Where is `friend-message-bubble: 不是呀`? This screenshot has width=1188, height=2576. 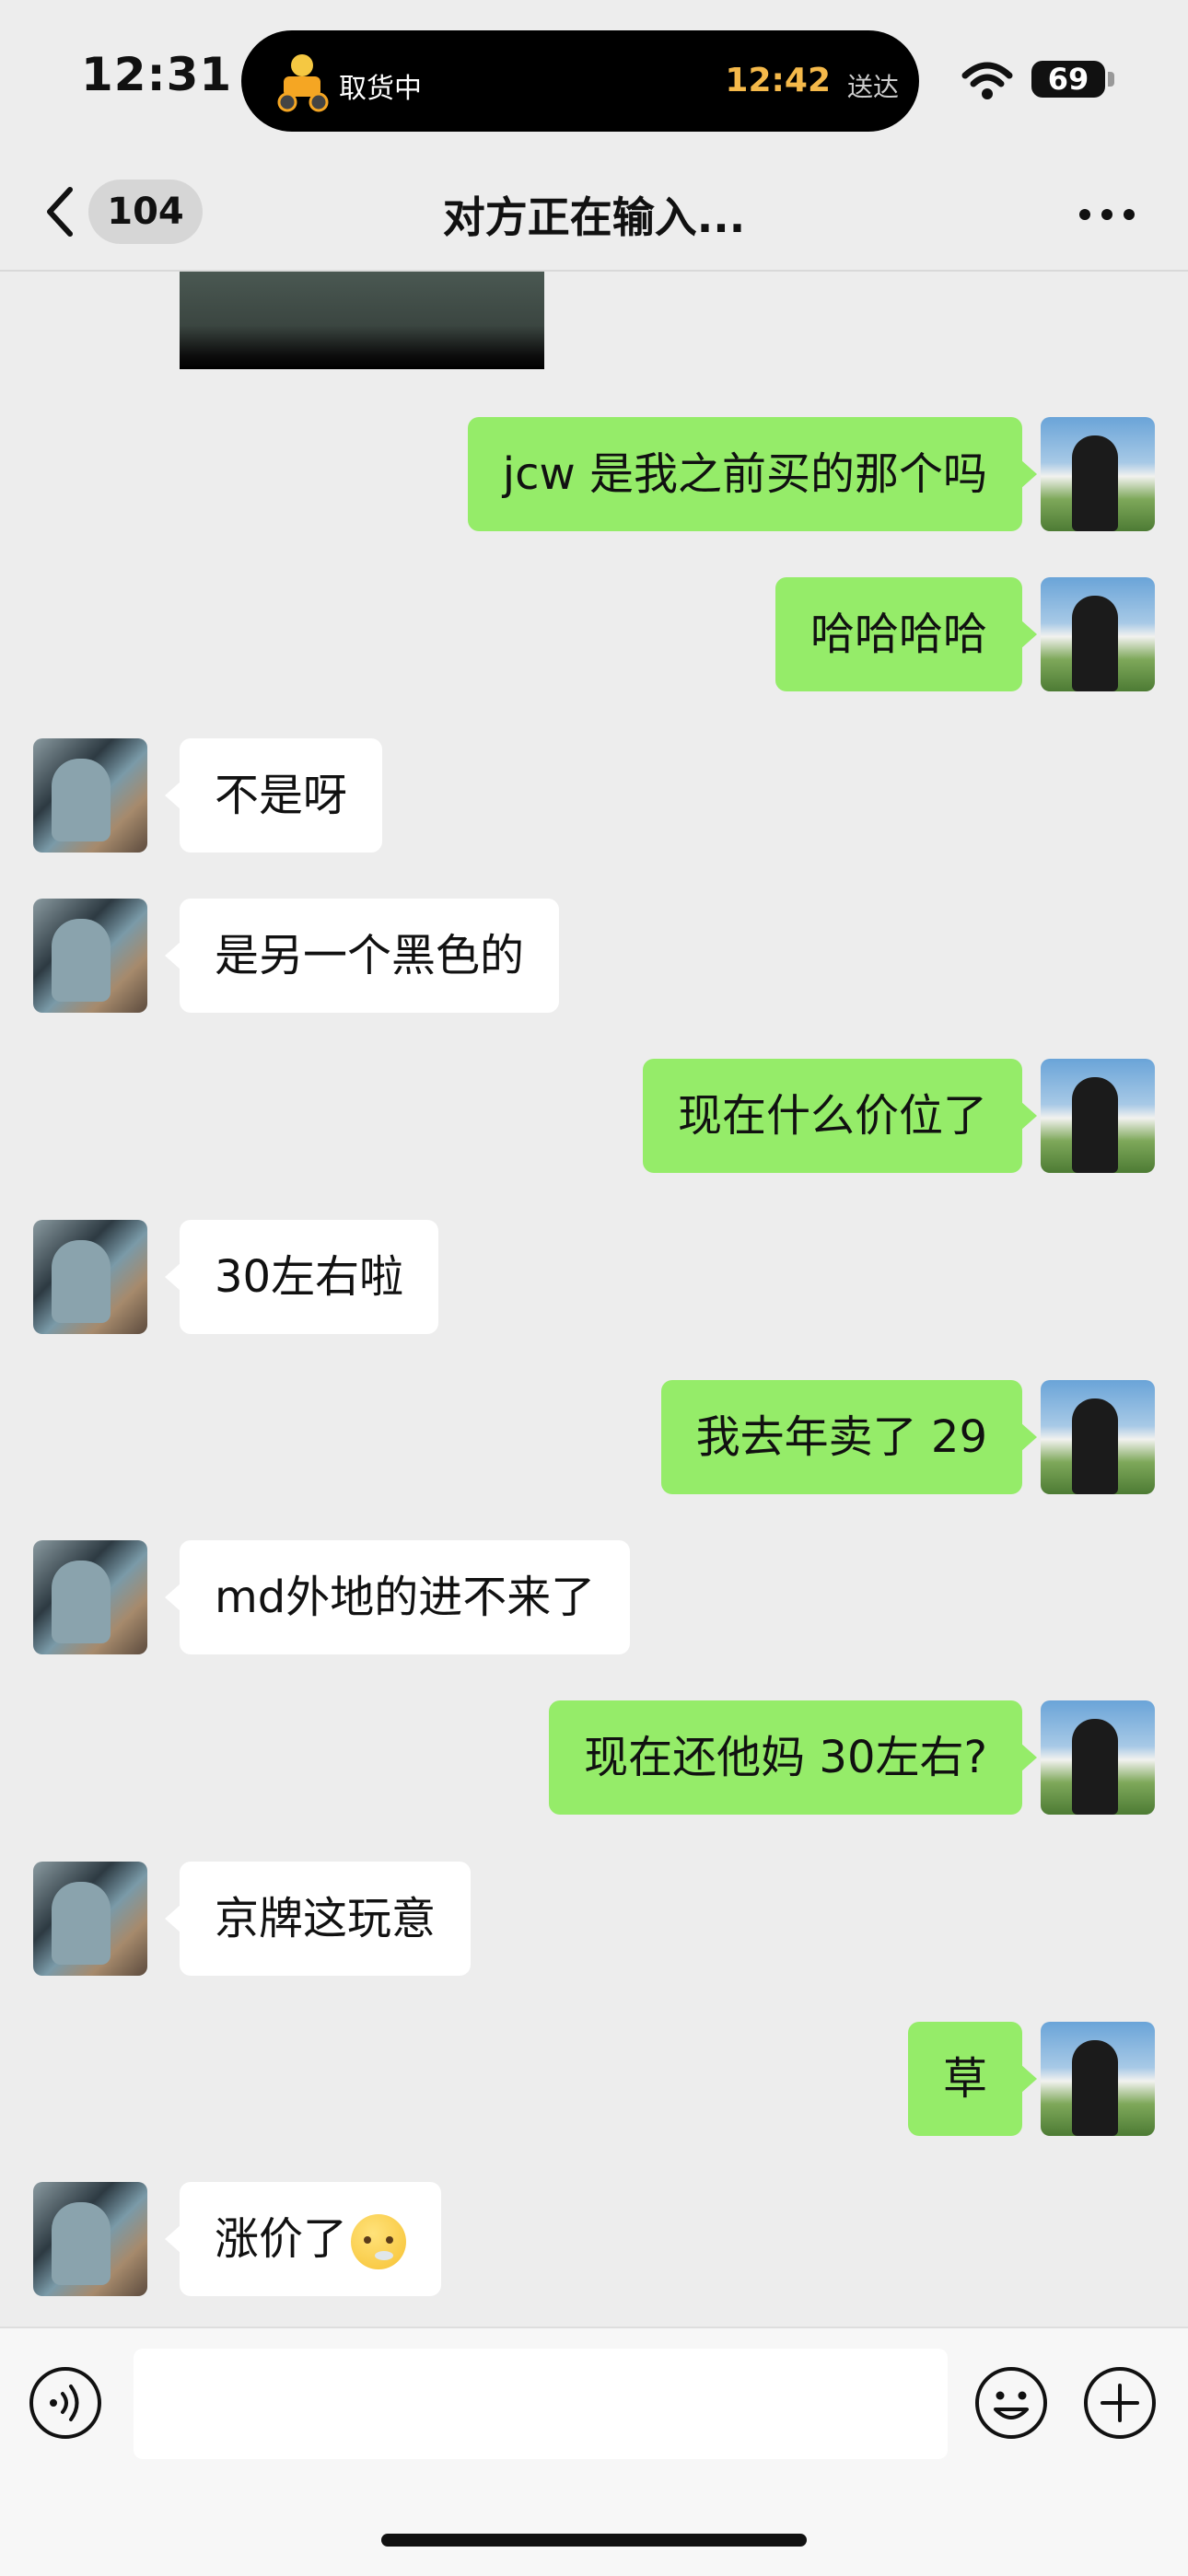
friend-message-bubble: 不是呀 is located at coordinates (273, 795).